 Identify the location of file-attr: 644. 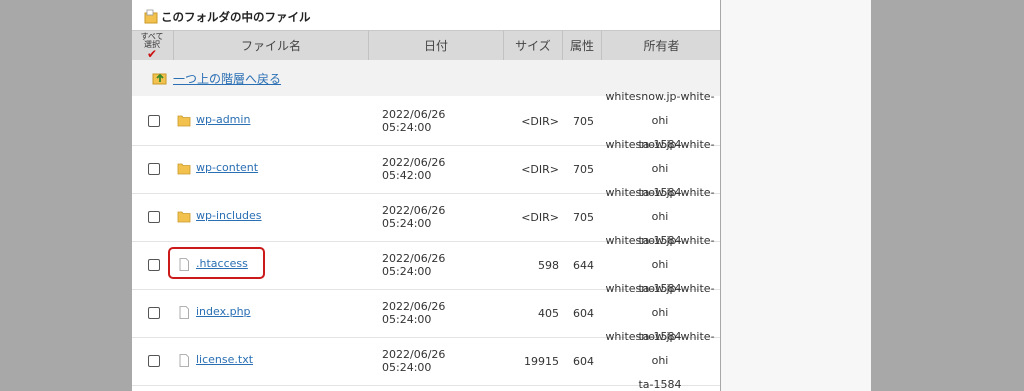
(583, 265).